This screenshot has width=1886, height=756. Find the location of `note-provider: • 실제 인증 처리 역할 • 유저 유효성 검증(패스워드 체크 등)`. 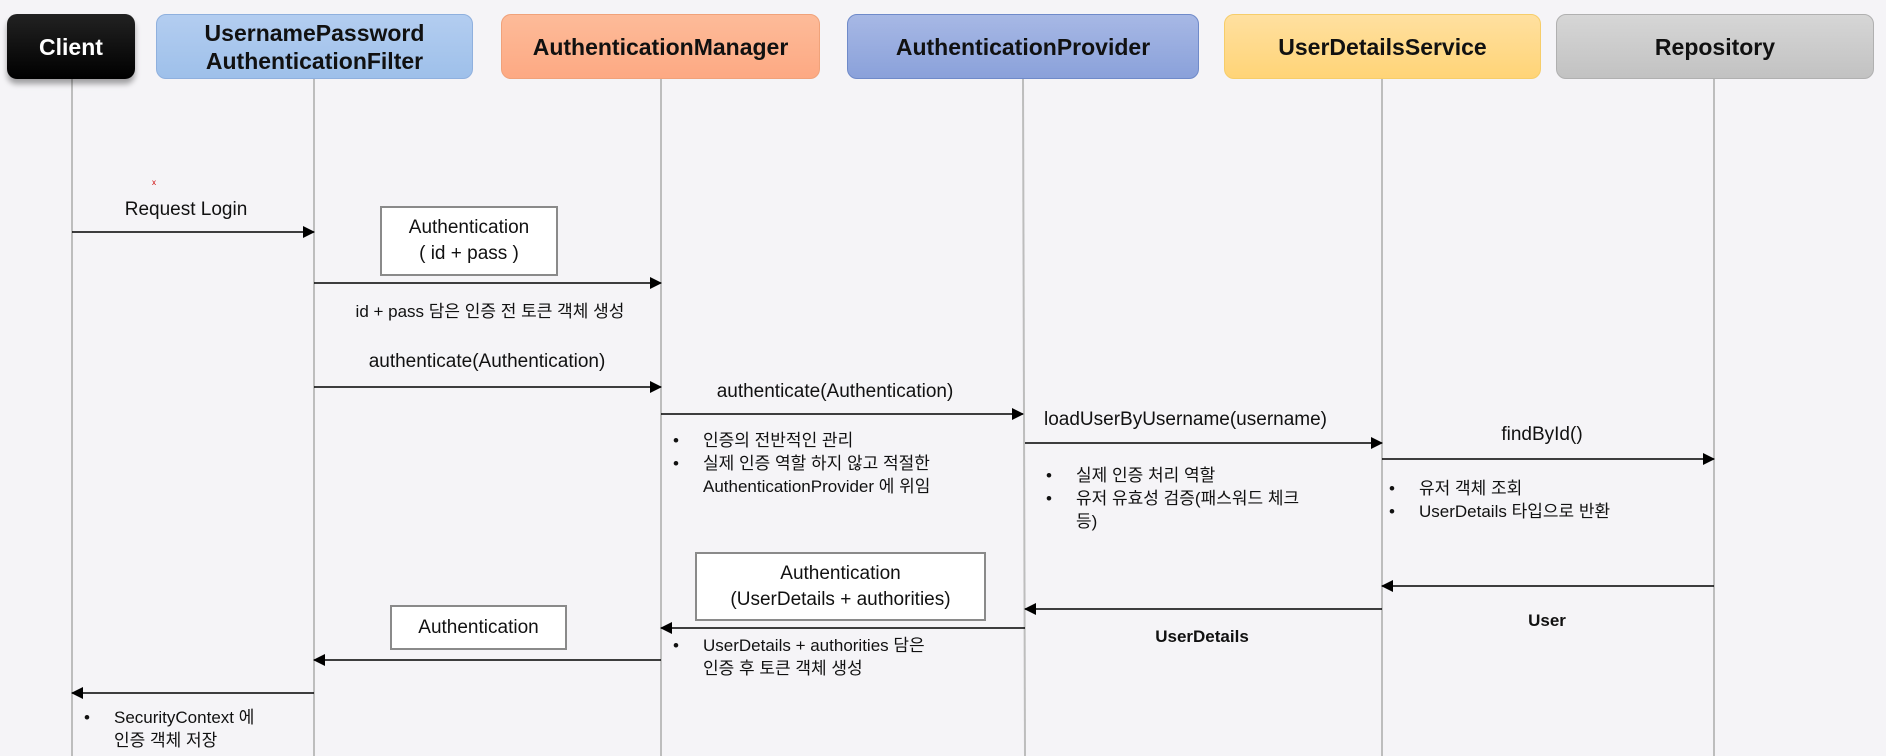

note-provider: • 실제 인증 처리 역할 • 유저 유효성 검증(패스워드 체크 등) is located at coordinates (1172, 498).